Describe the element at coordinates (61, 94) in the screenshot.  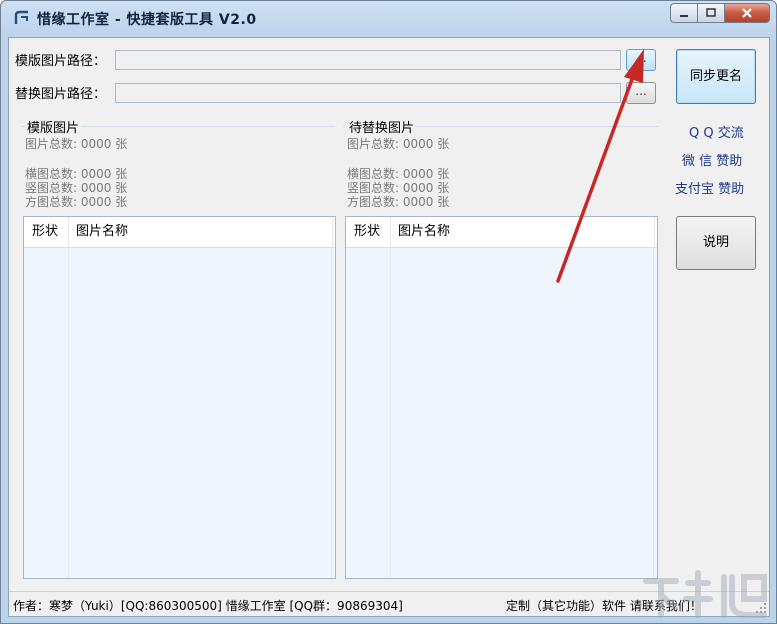
I see `replace-path-label: 替换图片路径：` at that location.